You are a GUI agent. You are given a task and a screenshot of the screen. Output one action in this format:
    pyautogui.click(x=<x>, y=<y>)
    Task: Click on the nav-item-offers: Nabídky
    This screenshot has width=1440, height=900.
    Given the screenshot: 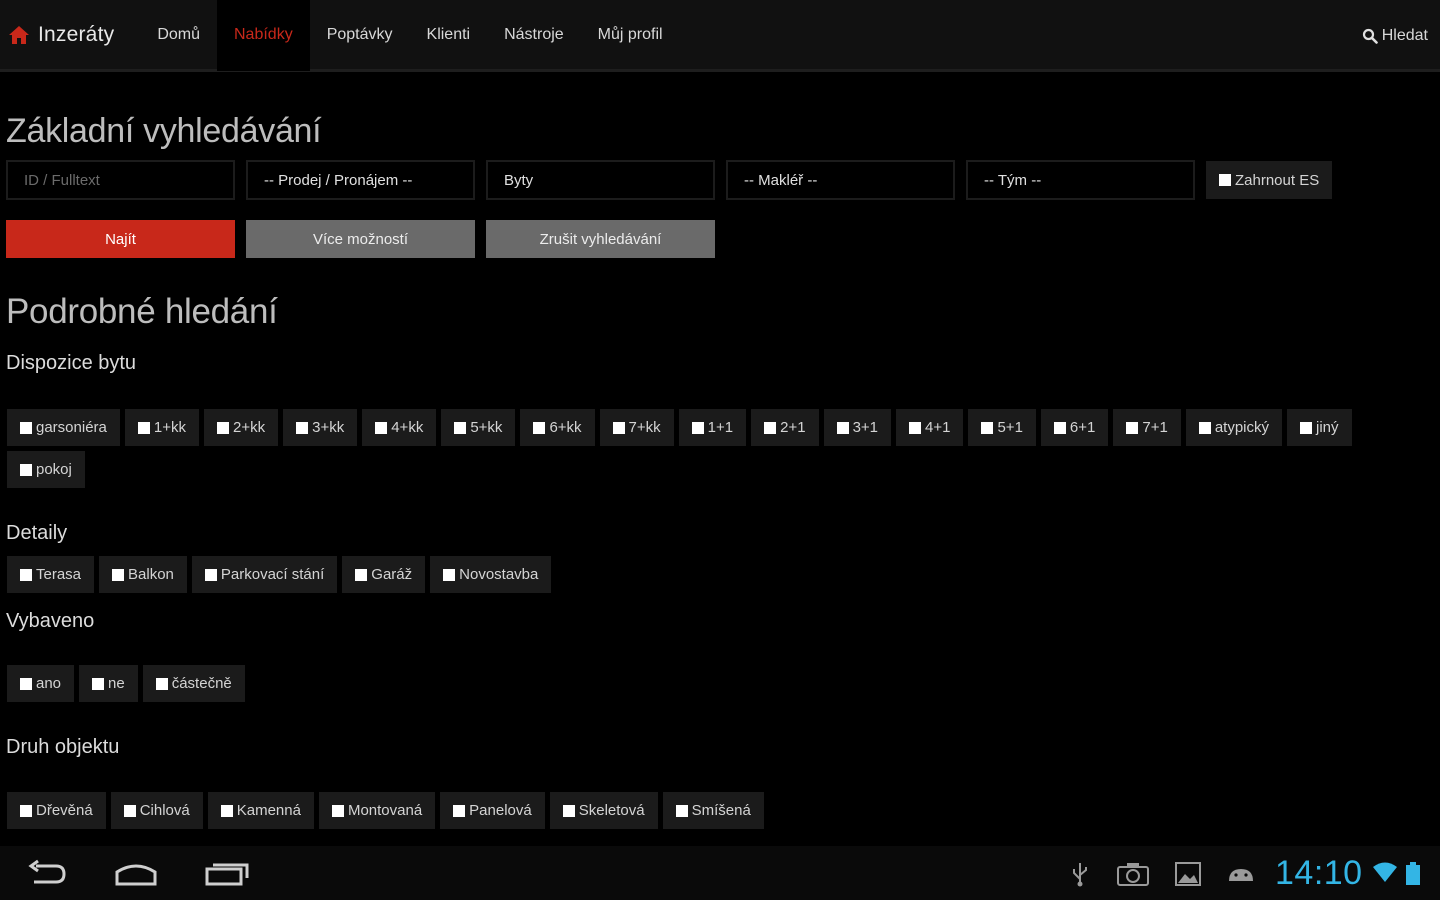 What is the action you would take?
    pyautogui.click(x=263, y=35)
    